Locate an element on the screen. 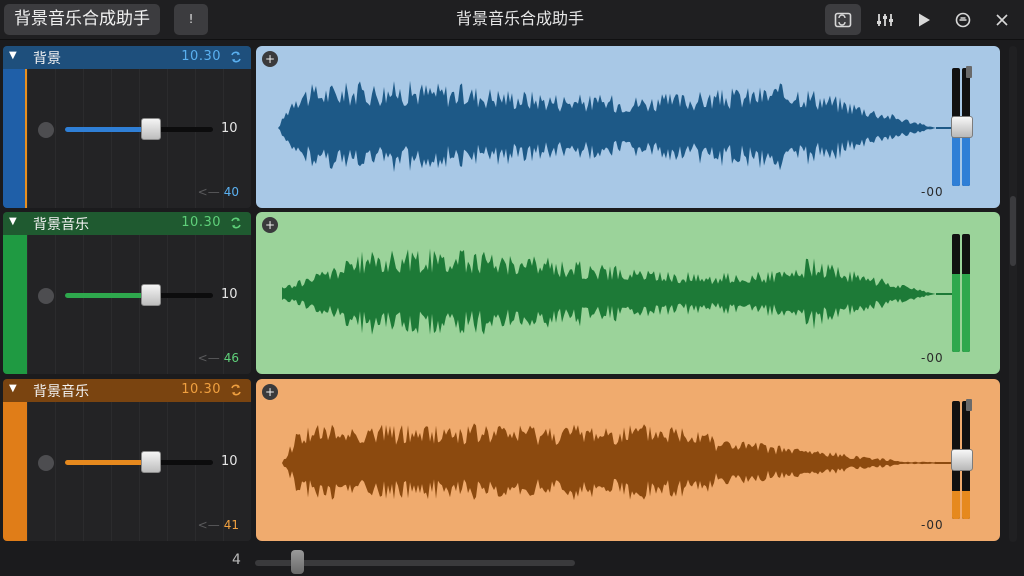 The height and width of the screenshot is (576, 1024). title-bar: 背景音乐合成助手 ! 背景音乐合成助手 is located at coordinates (512, 20).